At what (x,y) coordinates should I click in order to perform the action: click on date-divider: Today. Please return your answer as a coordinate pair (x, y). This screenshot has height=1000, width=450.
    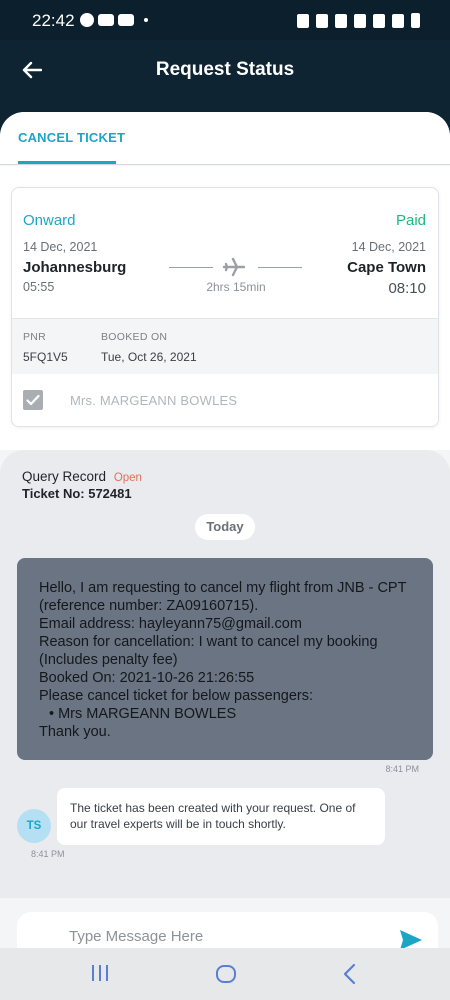
    Looking at the image, I should click on (225, 527).